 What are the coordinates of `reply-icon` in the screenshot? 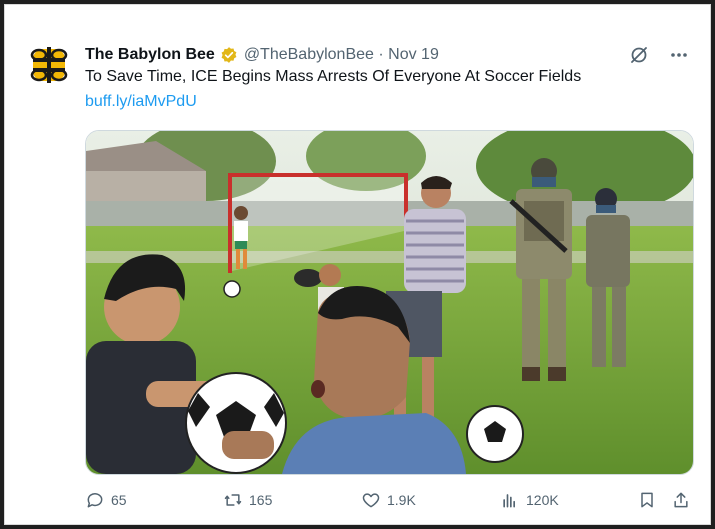 It's located at (95, 500).